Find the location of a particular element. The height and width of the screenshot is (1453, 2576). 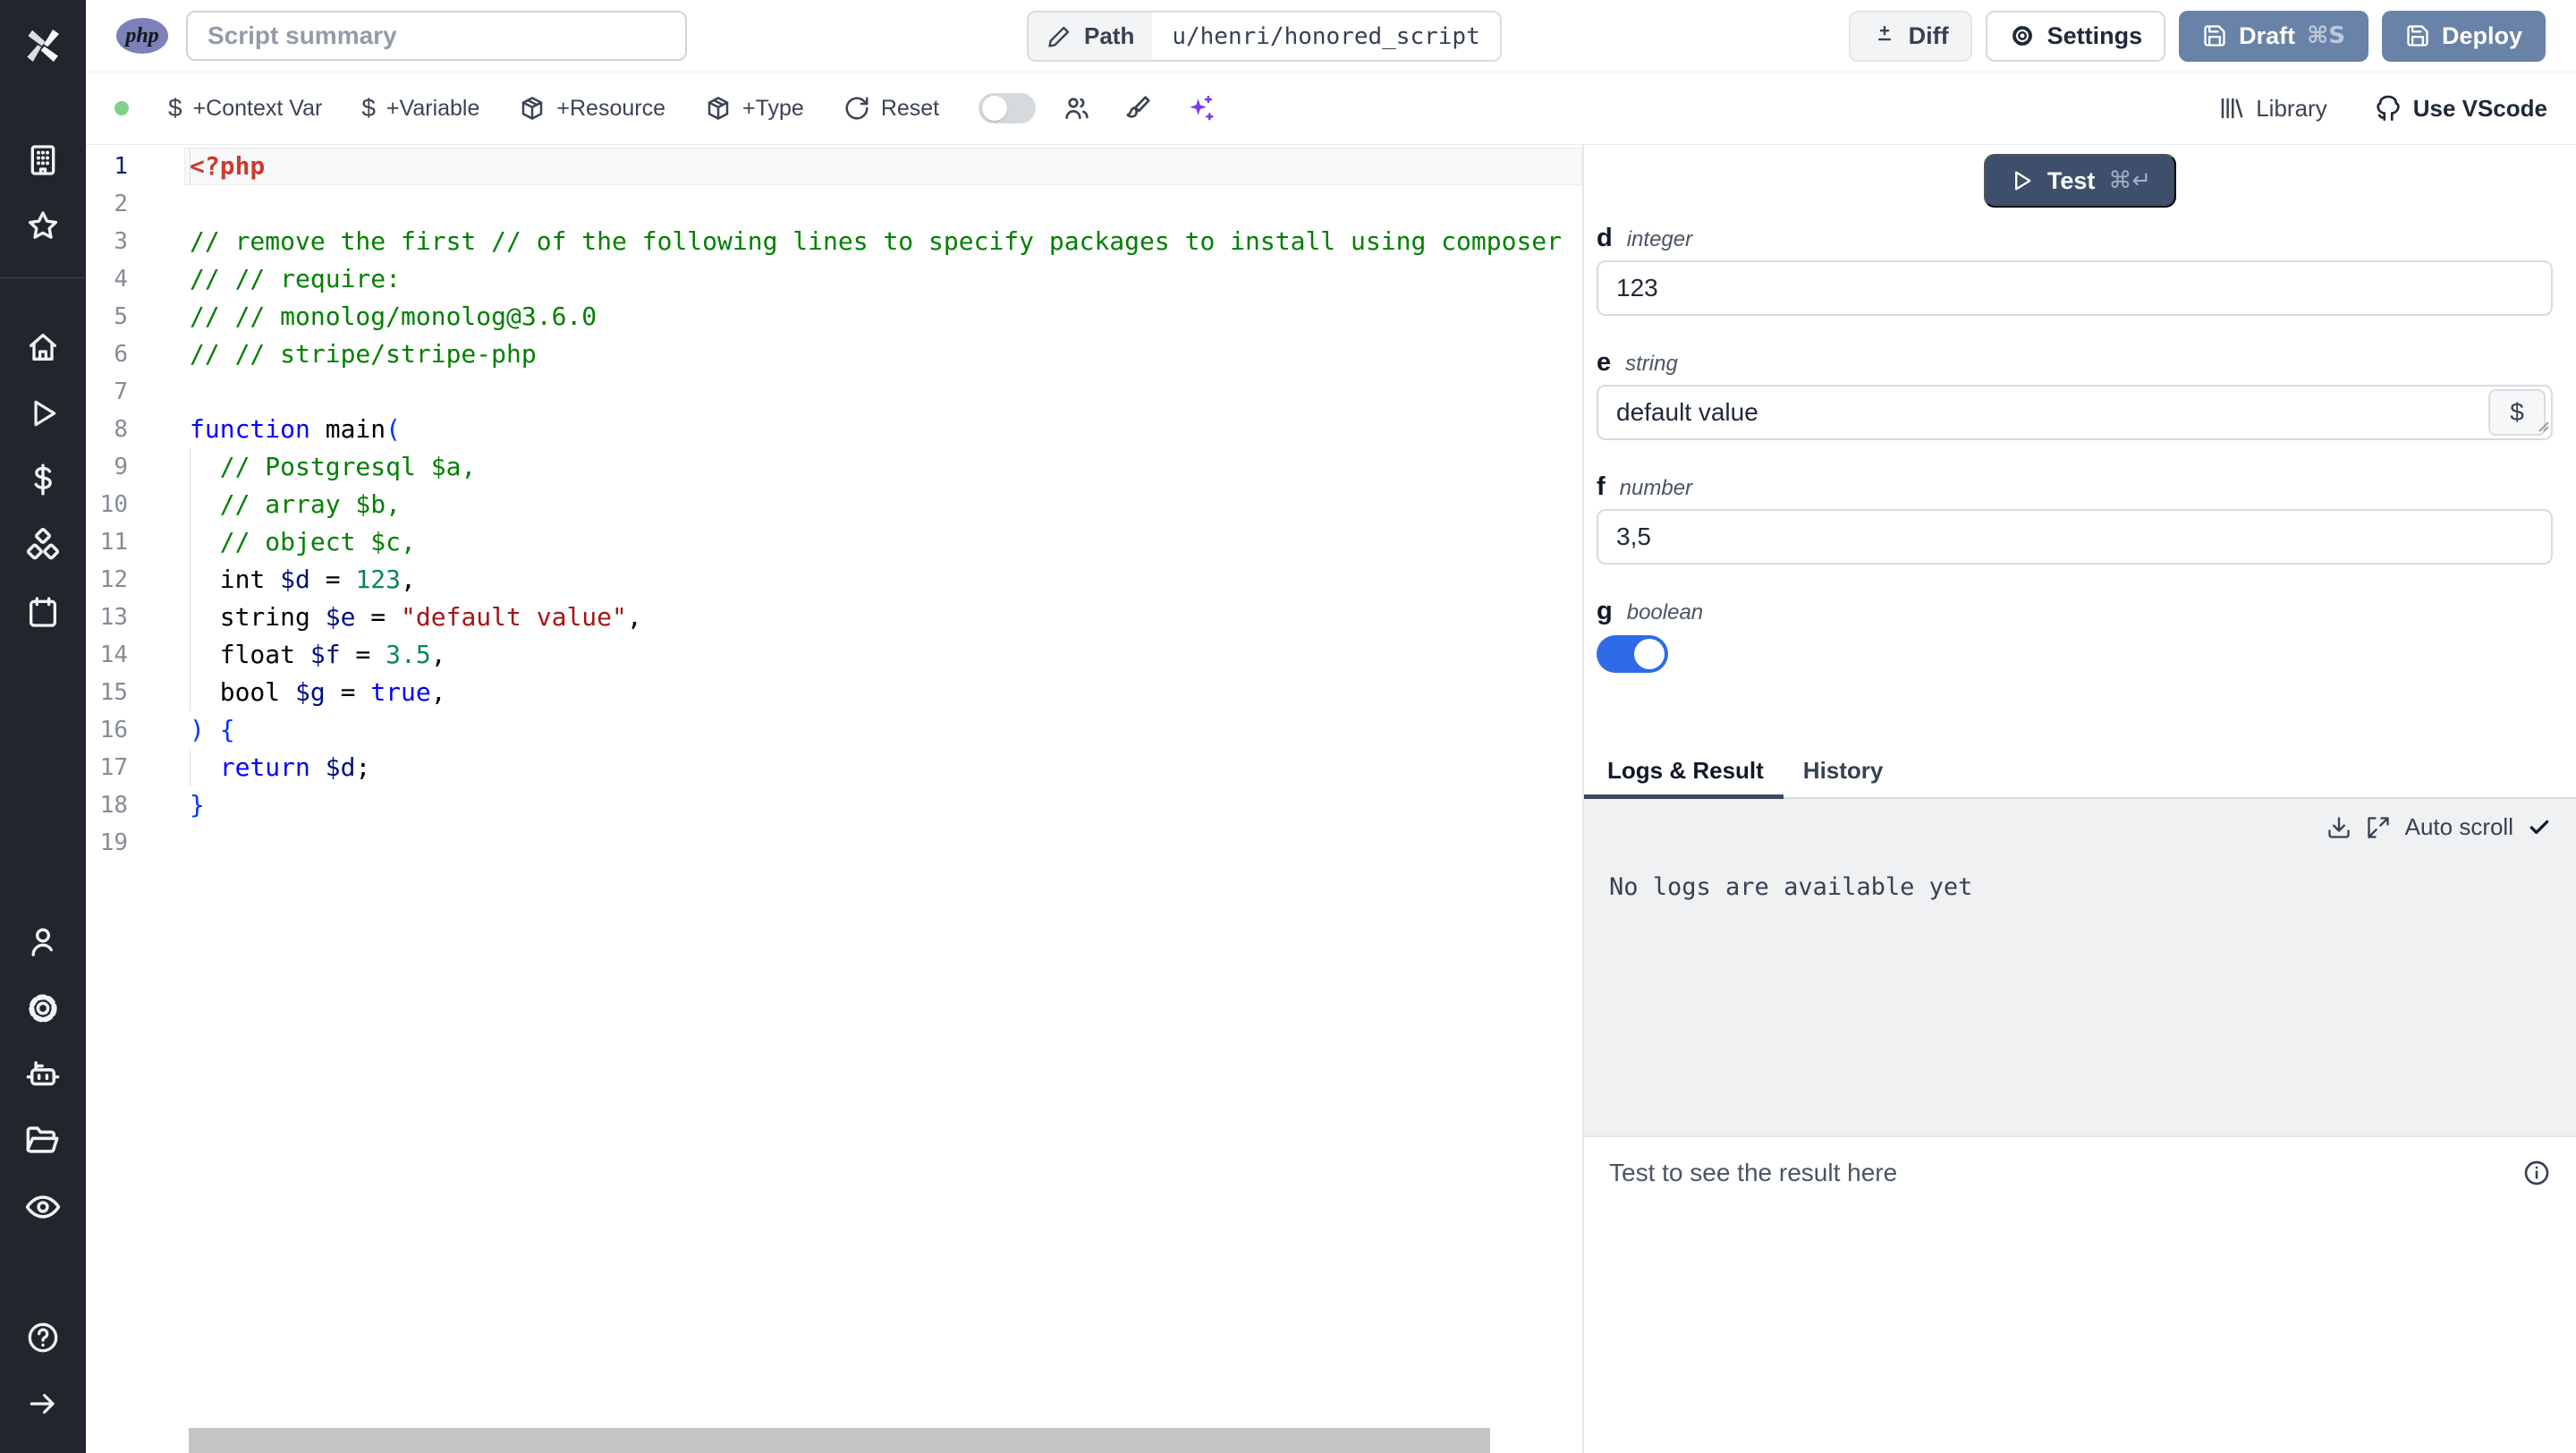

sparkles-icon is located at coordinates (1202, 108).